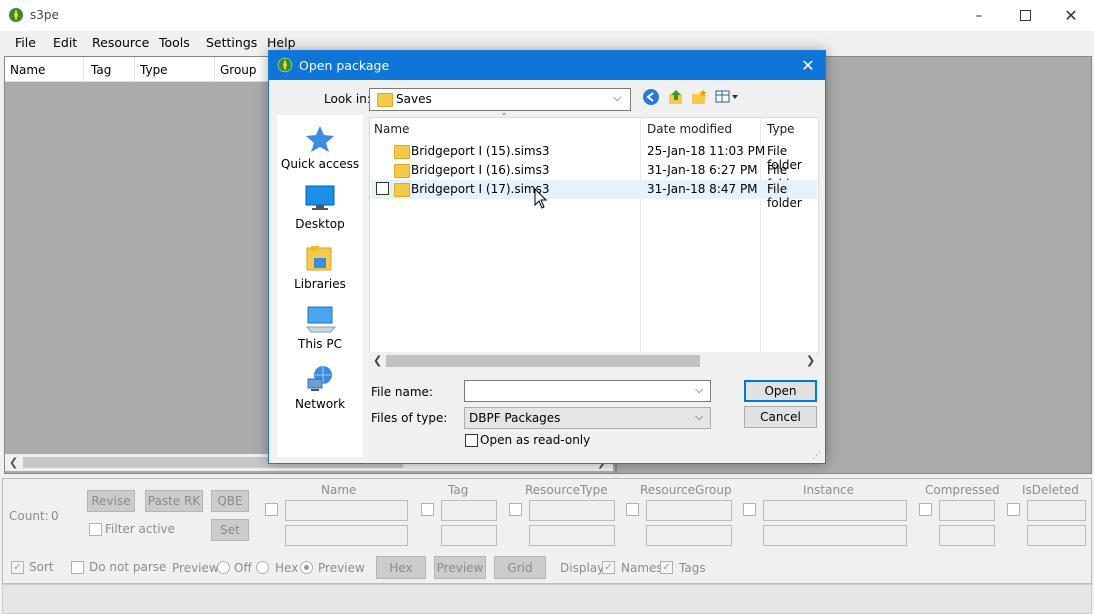 This screenshot has width=1094, height=614. Describe the element at coordinates (95, 529) in the screenshot. I see `filter-active-checkbox` at that location.